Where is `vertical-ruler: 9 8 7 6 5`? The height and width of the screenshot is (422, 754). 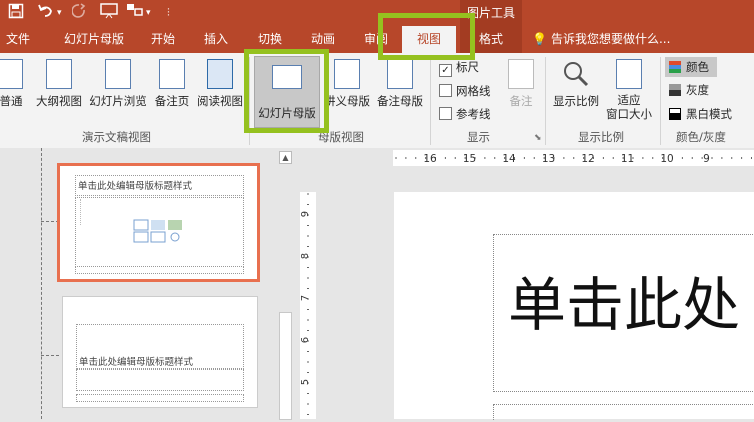
vertical-ruler: 9 8 7 6 5 is located at coordinates (308, 305).